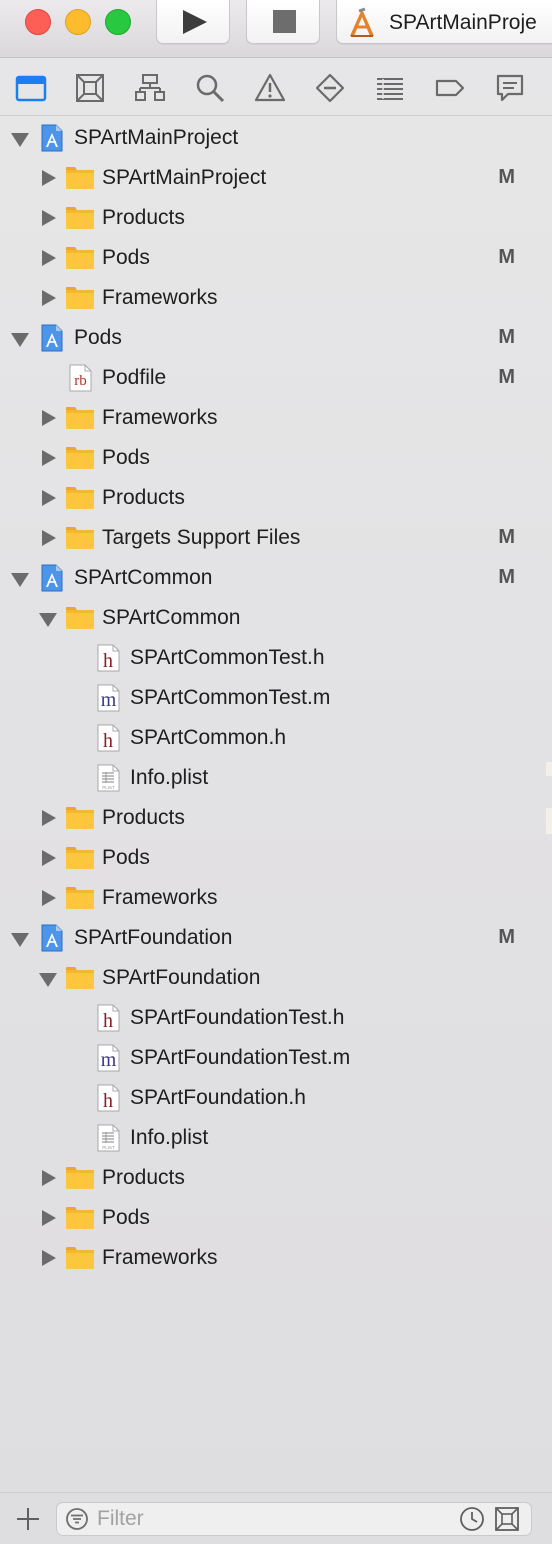 The image size is (552, 1544). What do you see at coordinates (208, 737) in the screenshot?
I see `tree-item-label: SPArtCommon.h` at bounding box center [208, 737].